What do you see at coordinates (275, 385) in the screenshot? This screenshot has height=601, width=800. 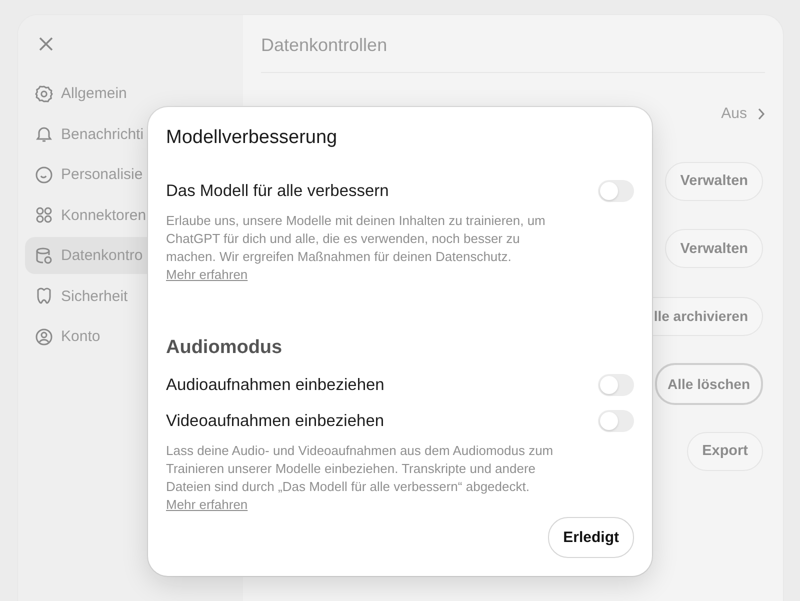 I see `setting-label: Audioaufnahmen einbeziehen` at bounding box center [275, 385].